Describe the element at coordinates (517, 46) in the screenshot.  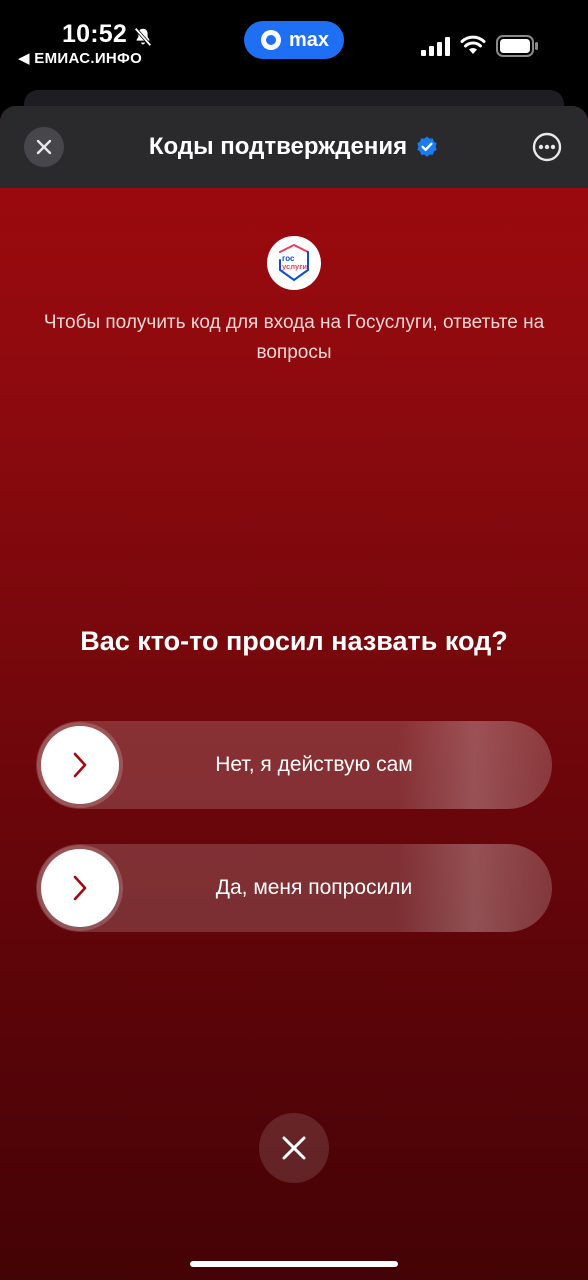
I see `battery-icon` at that location.